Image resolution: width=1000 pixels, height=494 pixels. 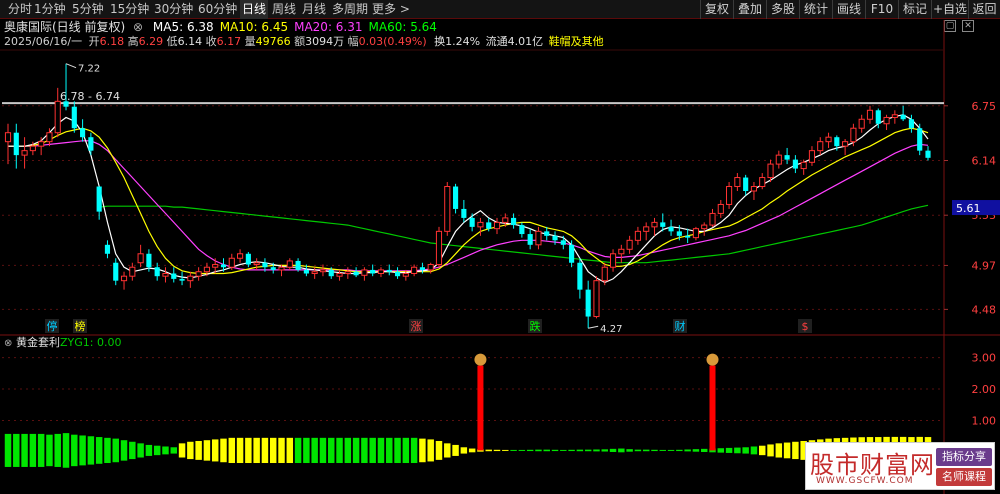 What do you see at coordinates (38, 342) in the screenshot?
I see `ind-title: 黄金套利` at bounding box center [38, 342].